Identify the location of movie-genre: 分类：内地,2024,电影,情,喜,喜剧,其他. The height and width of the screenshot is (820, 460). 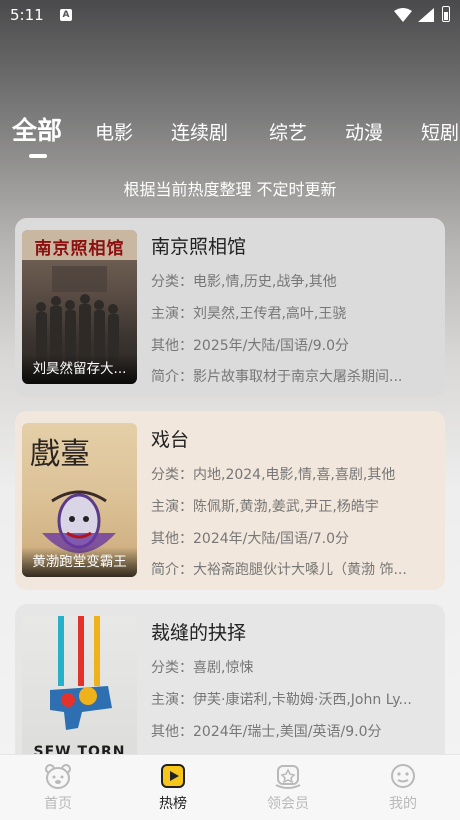
(273, 475).